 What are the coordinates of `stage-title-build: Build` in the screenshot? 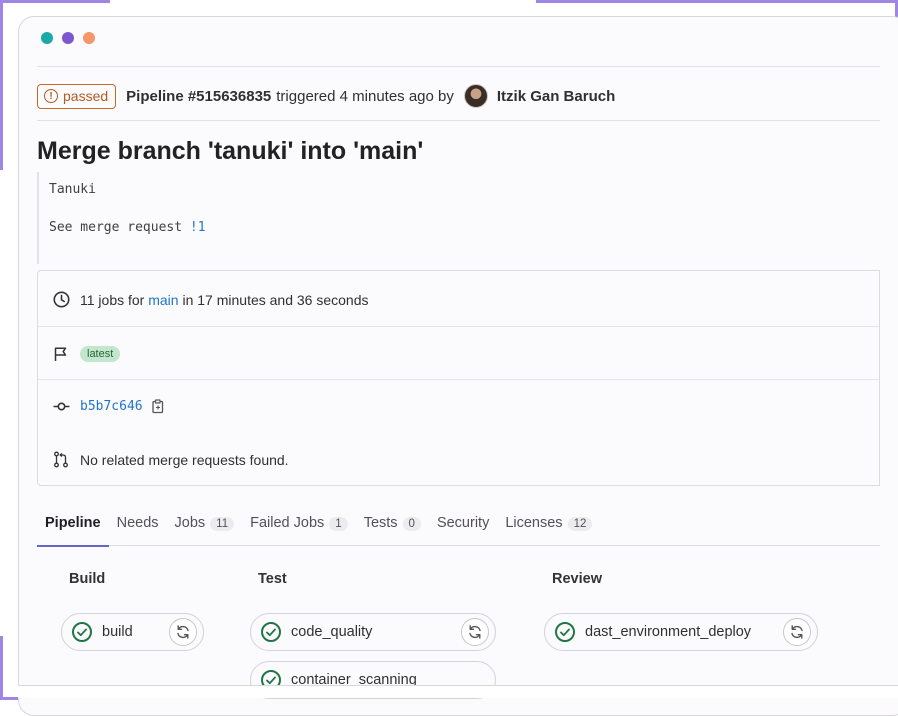 It's located at (87, 579).